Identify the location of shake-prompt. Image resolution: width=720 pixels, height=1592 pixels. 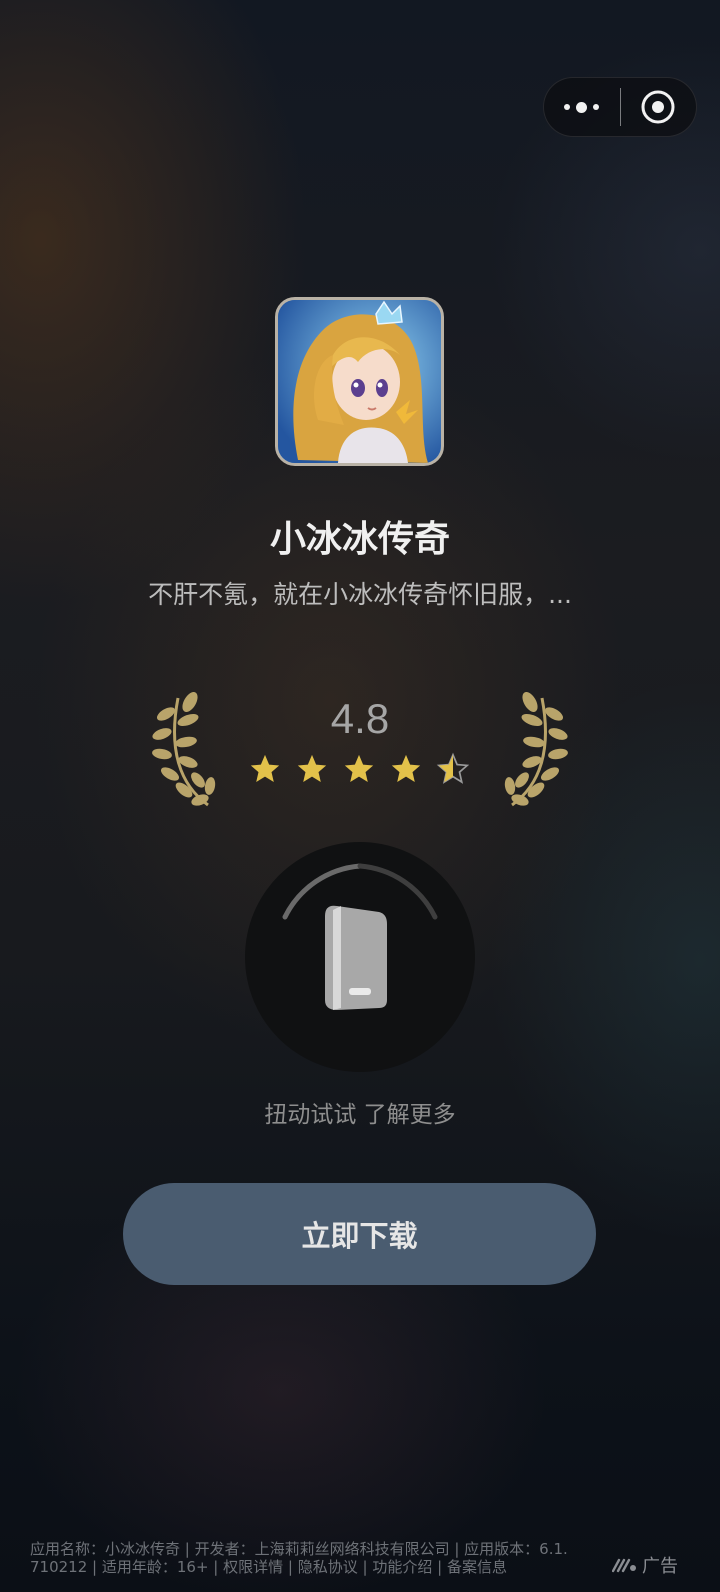
(360, 957).